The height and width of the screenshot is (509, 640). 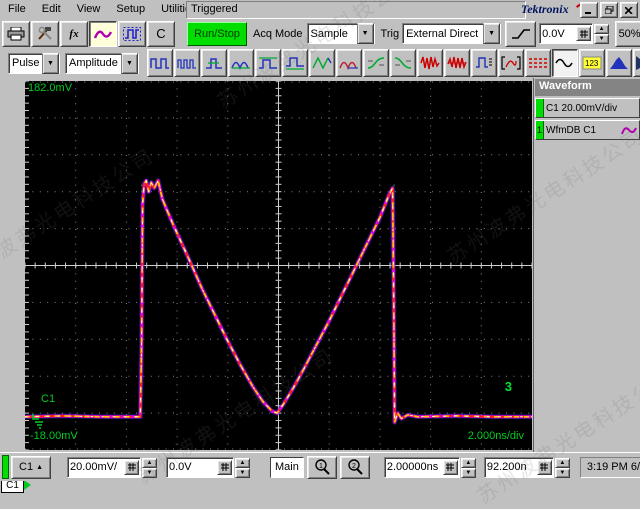 I want to click on menu-setup: Setup, so click(x=130, y=9).